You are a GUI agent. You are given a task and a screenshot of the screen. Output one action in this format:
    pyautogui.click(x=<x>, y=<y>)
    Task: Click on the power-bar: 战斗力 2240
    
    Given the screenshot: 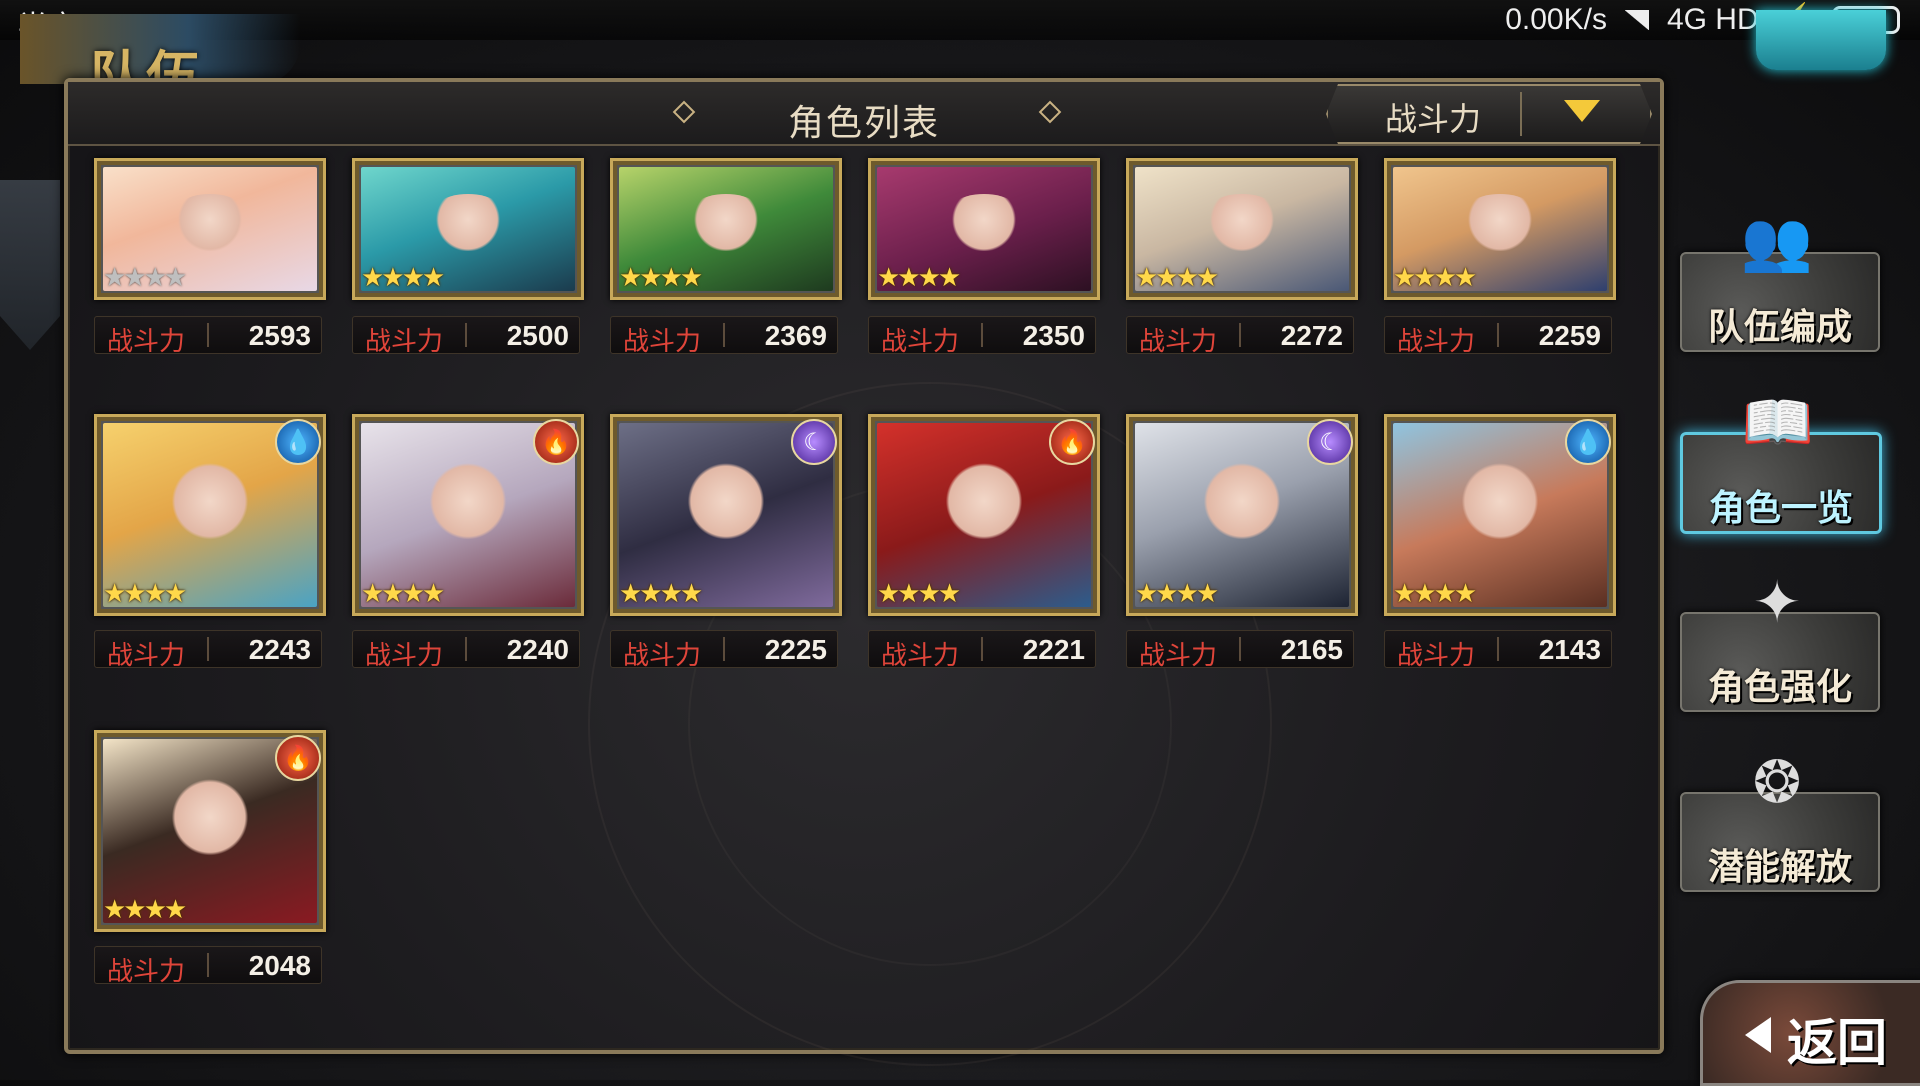 What is the action you would take?
    pyautogui.click(x=466, y=650)
    